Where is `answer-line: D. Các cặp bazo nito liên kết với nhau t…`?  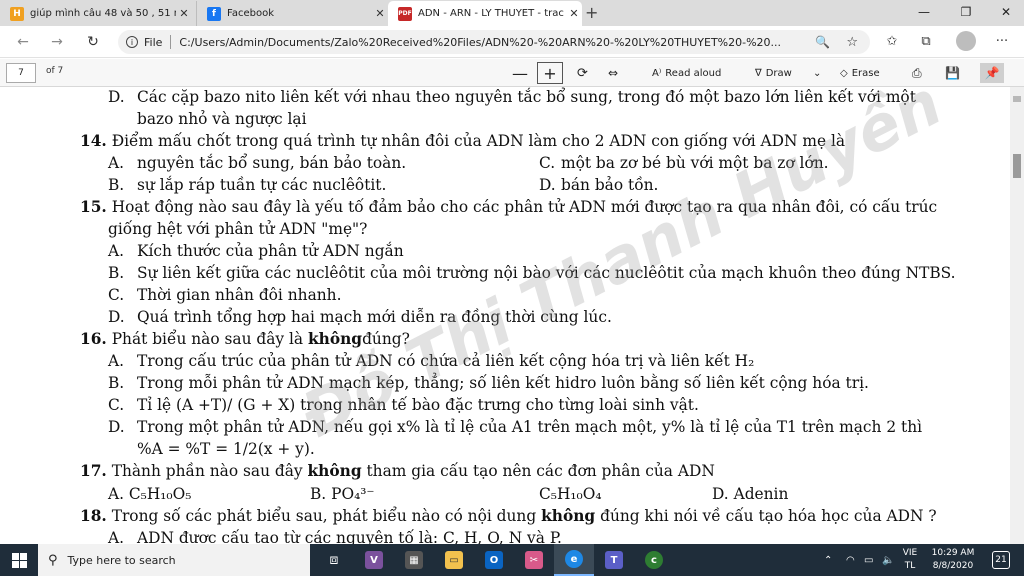 answer-line: D. Các cặp bazo nito liên kết với nhau t… is located at coordinates (512, 97).